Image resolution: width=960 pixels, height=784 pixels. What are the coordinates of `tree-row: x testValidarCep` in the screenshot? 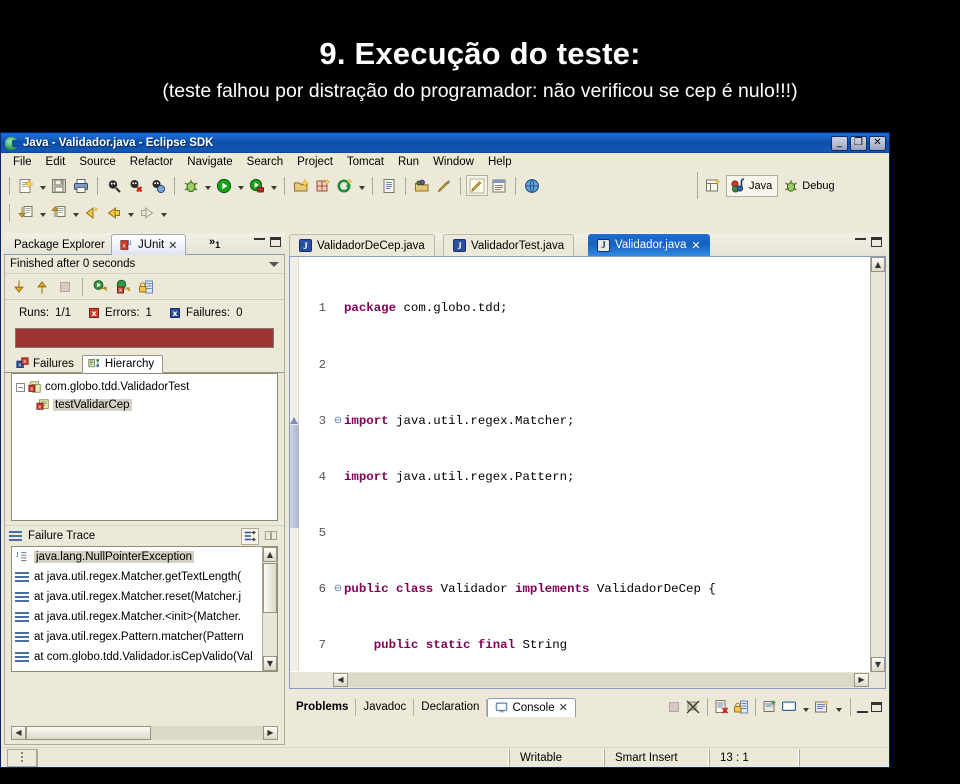 It's located at (144, 405).